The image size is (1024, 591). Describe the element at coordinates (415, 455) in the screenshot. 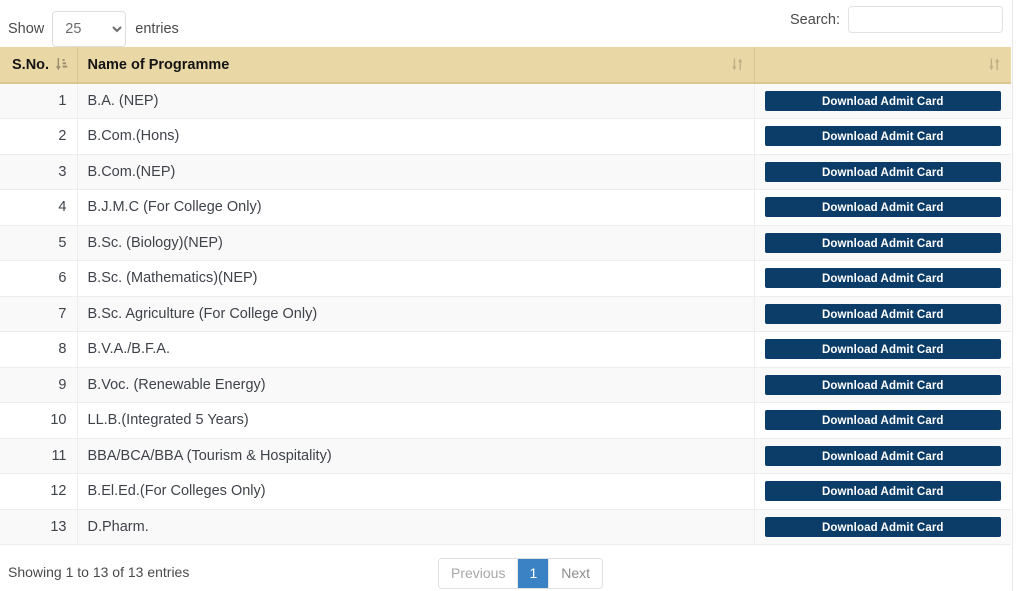

I see `cell-programme-name: BBA/BCA/BBA (Tourism & Hospitality)` at that location.